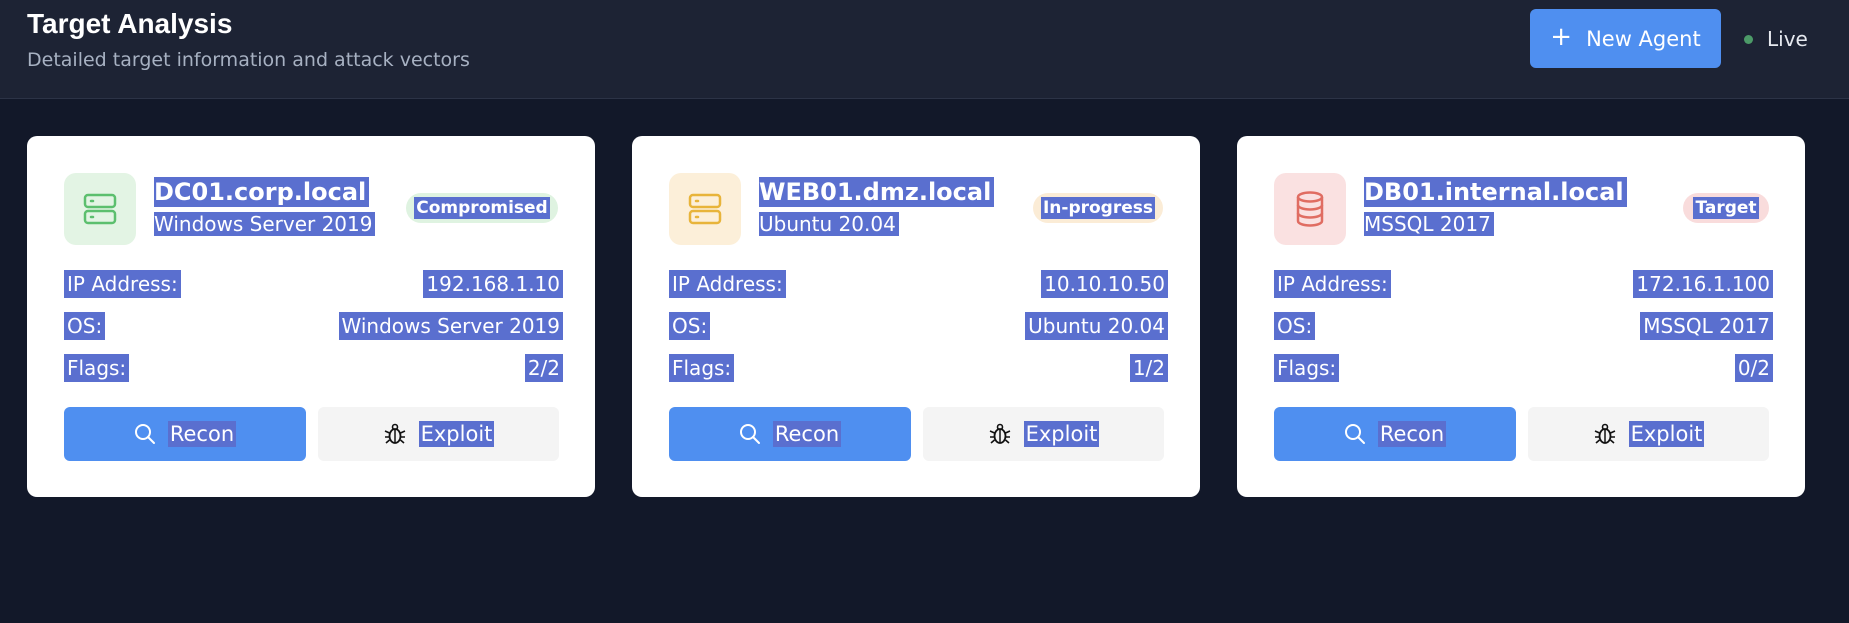  Describe the element at coordinates (1148, 368) in the screenshot. I see `flags-value: 1/2` at that location.